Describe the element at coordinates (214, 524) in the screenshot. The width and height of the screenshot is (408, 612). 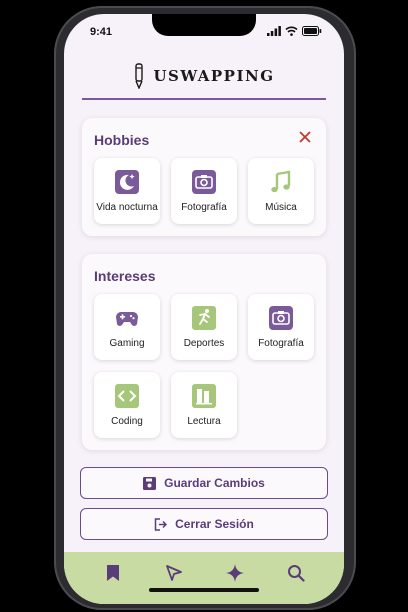
I see `logout-label: Cerrar Sesión` at that location.